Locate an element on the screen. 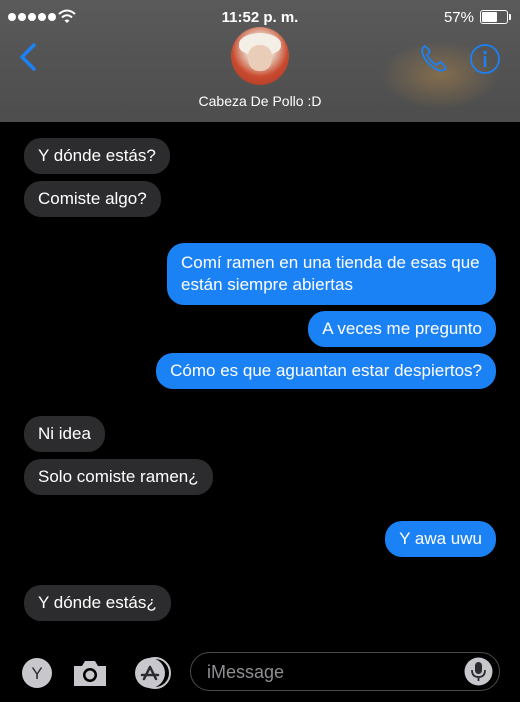 This screenshot has height=702, width=520. battery-icon is located at coordinates (495, 17).